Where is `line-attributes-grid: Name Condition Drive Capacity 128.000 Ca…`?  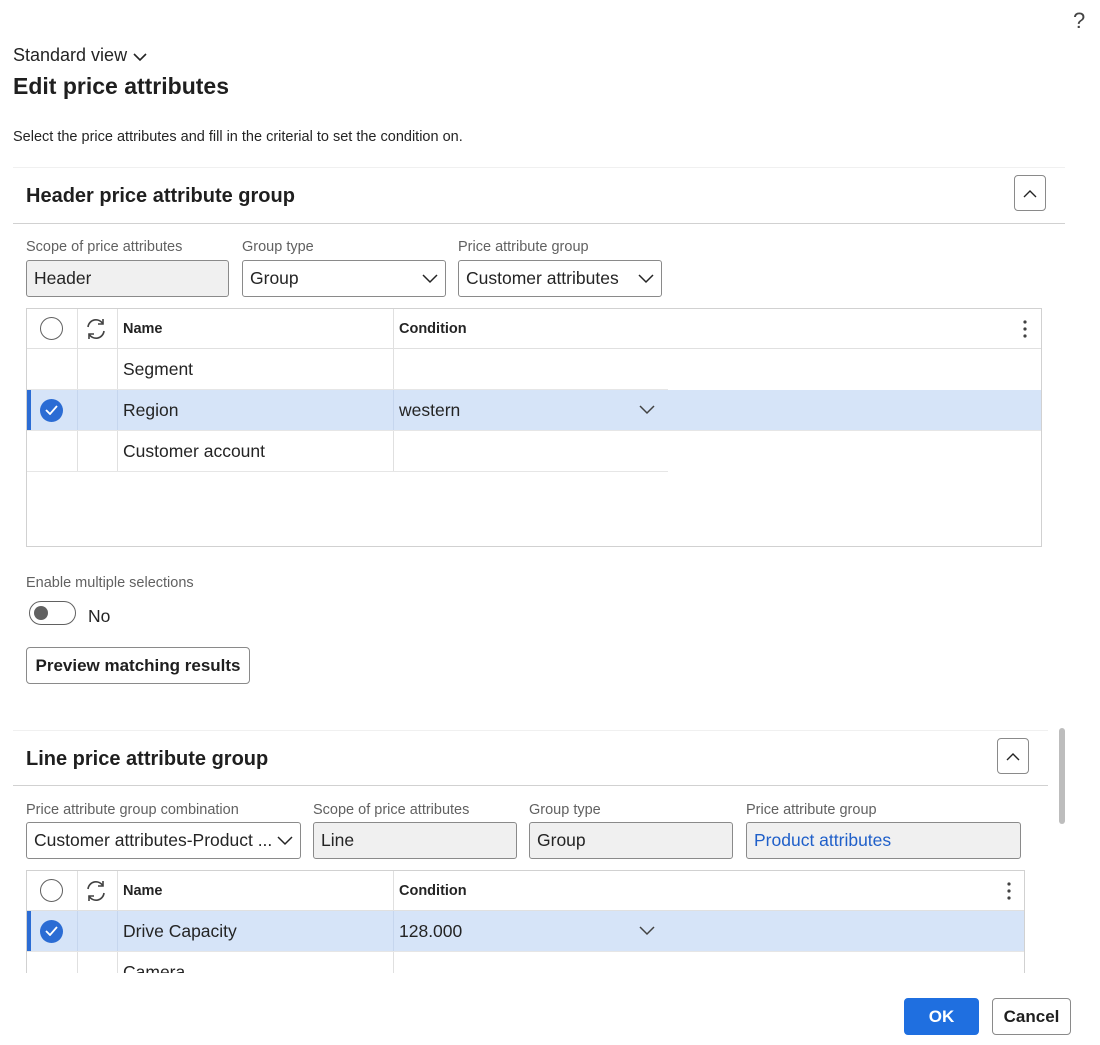 line-attributes-grid: Name Condition Drive Capacity 128.000 Ca… is located at coordinates (525, 921).